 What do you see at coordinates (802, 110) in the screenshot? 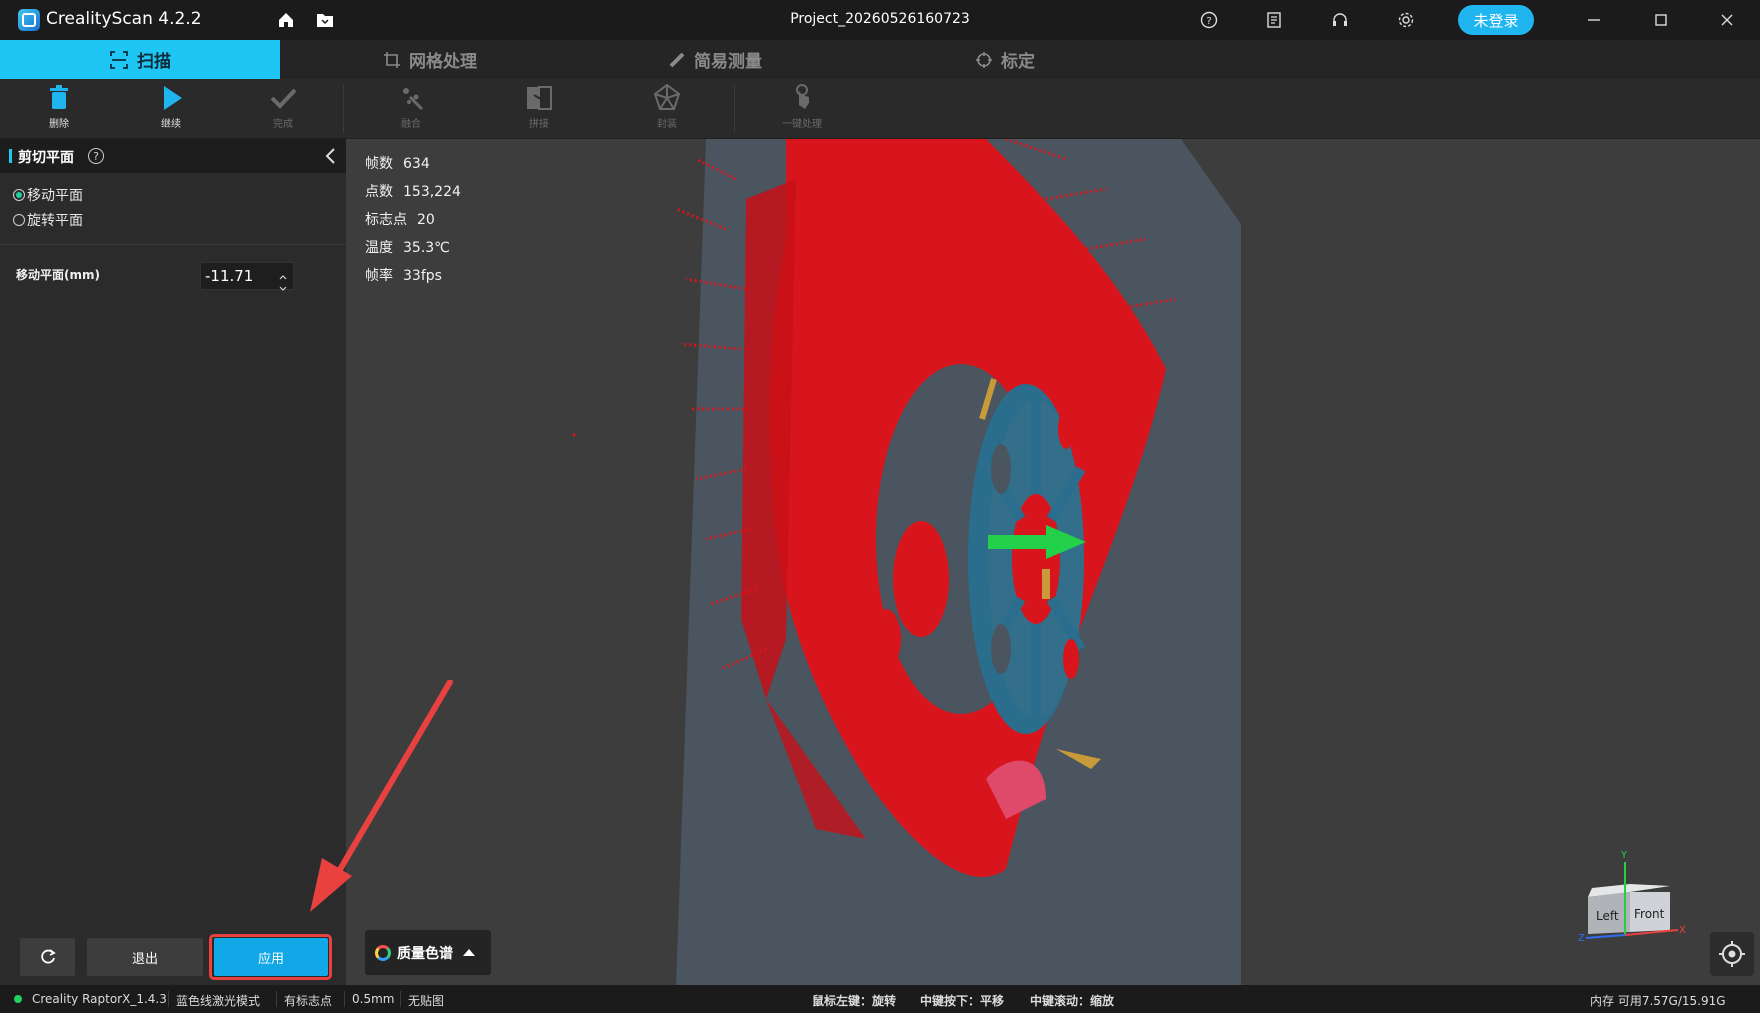
I see `one-click-button: 一键处理` at bounding box center [802, 110].